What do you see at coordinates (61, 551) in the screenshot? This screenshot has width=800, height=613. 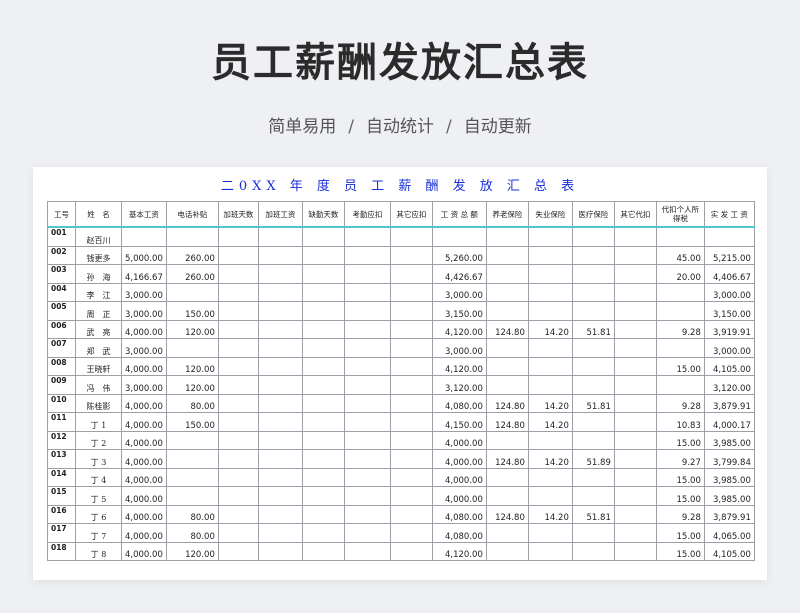 I see `employee-id-cell: 018` at bounding box center [61, 551].